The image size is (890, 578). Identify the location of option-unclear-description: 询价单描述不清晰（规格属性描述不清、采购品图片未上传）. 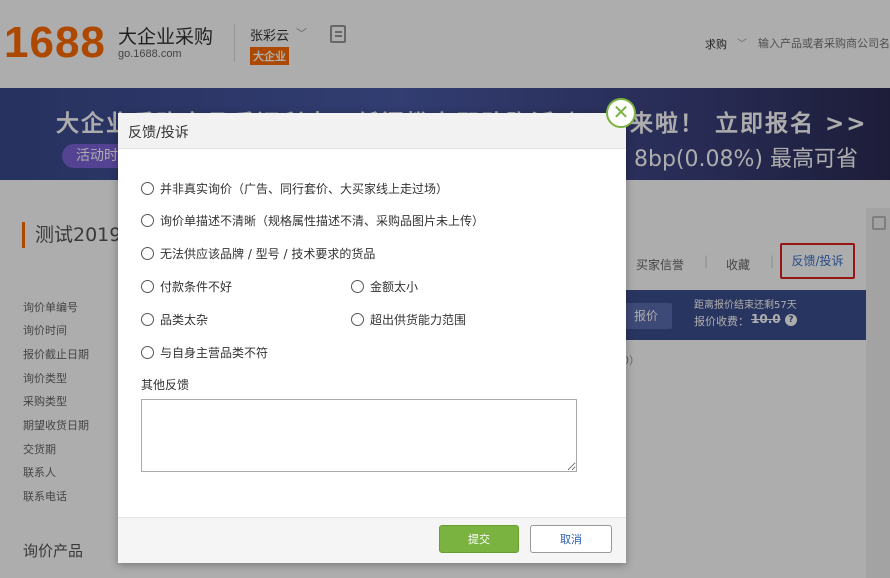
(312, 220).